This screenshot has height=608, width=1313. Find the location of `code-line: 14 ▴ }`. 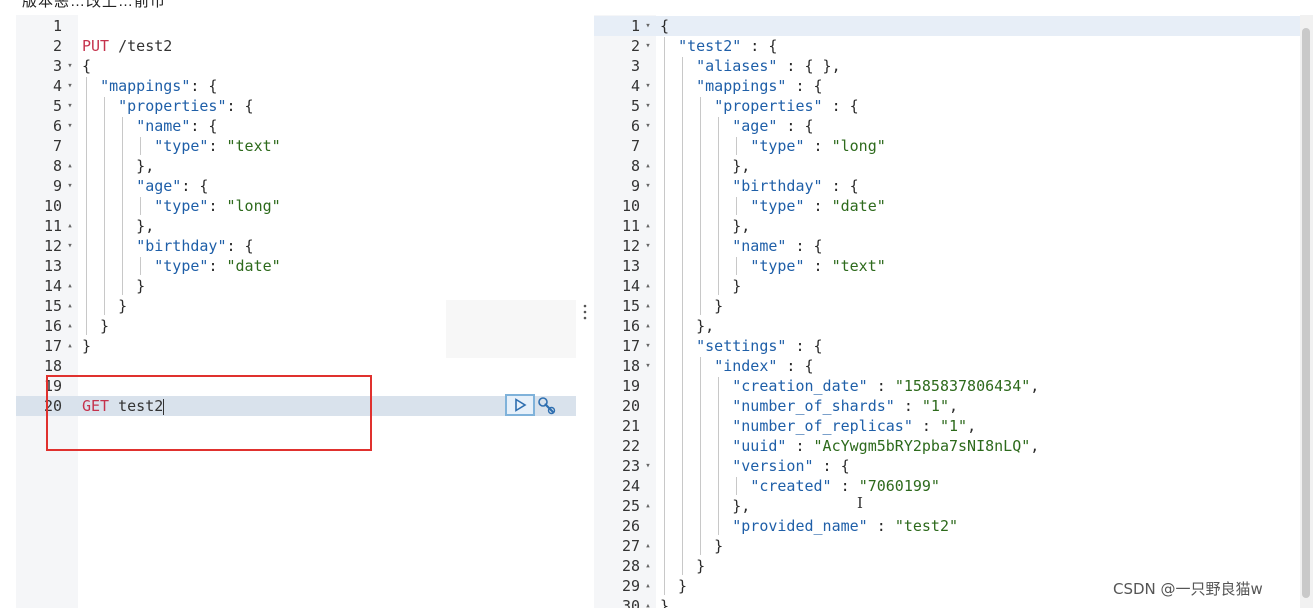

code-line: 14 ▴ } is located at coordinates (296, 286).